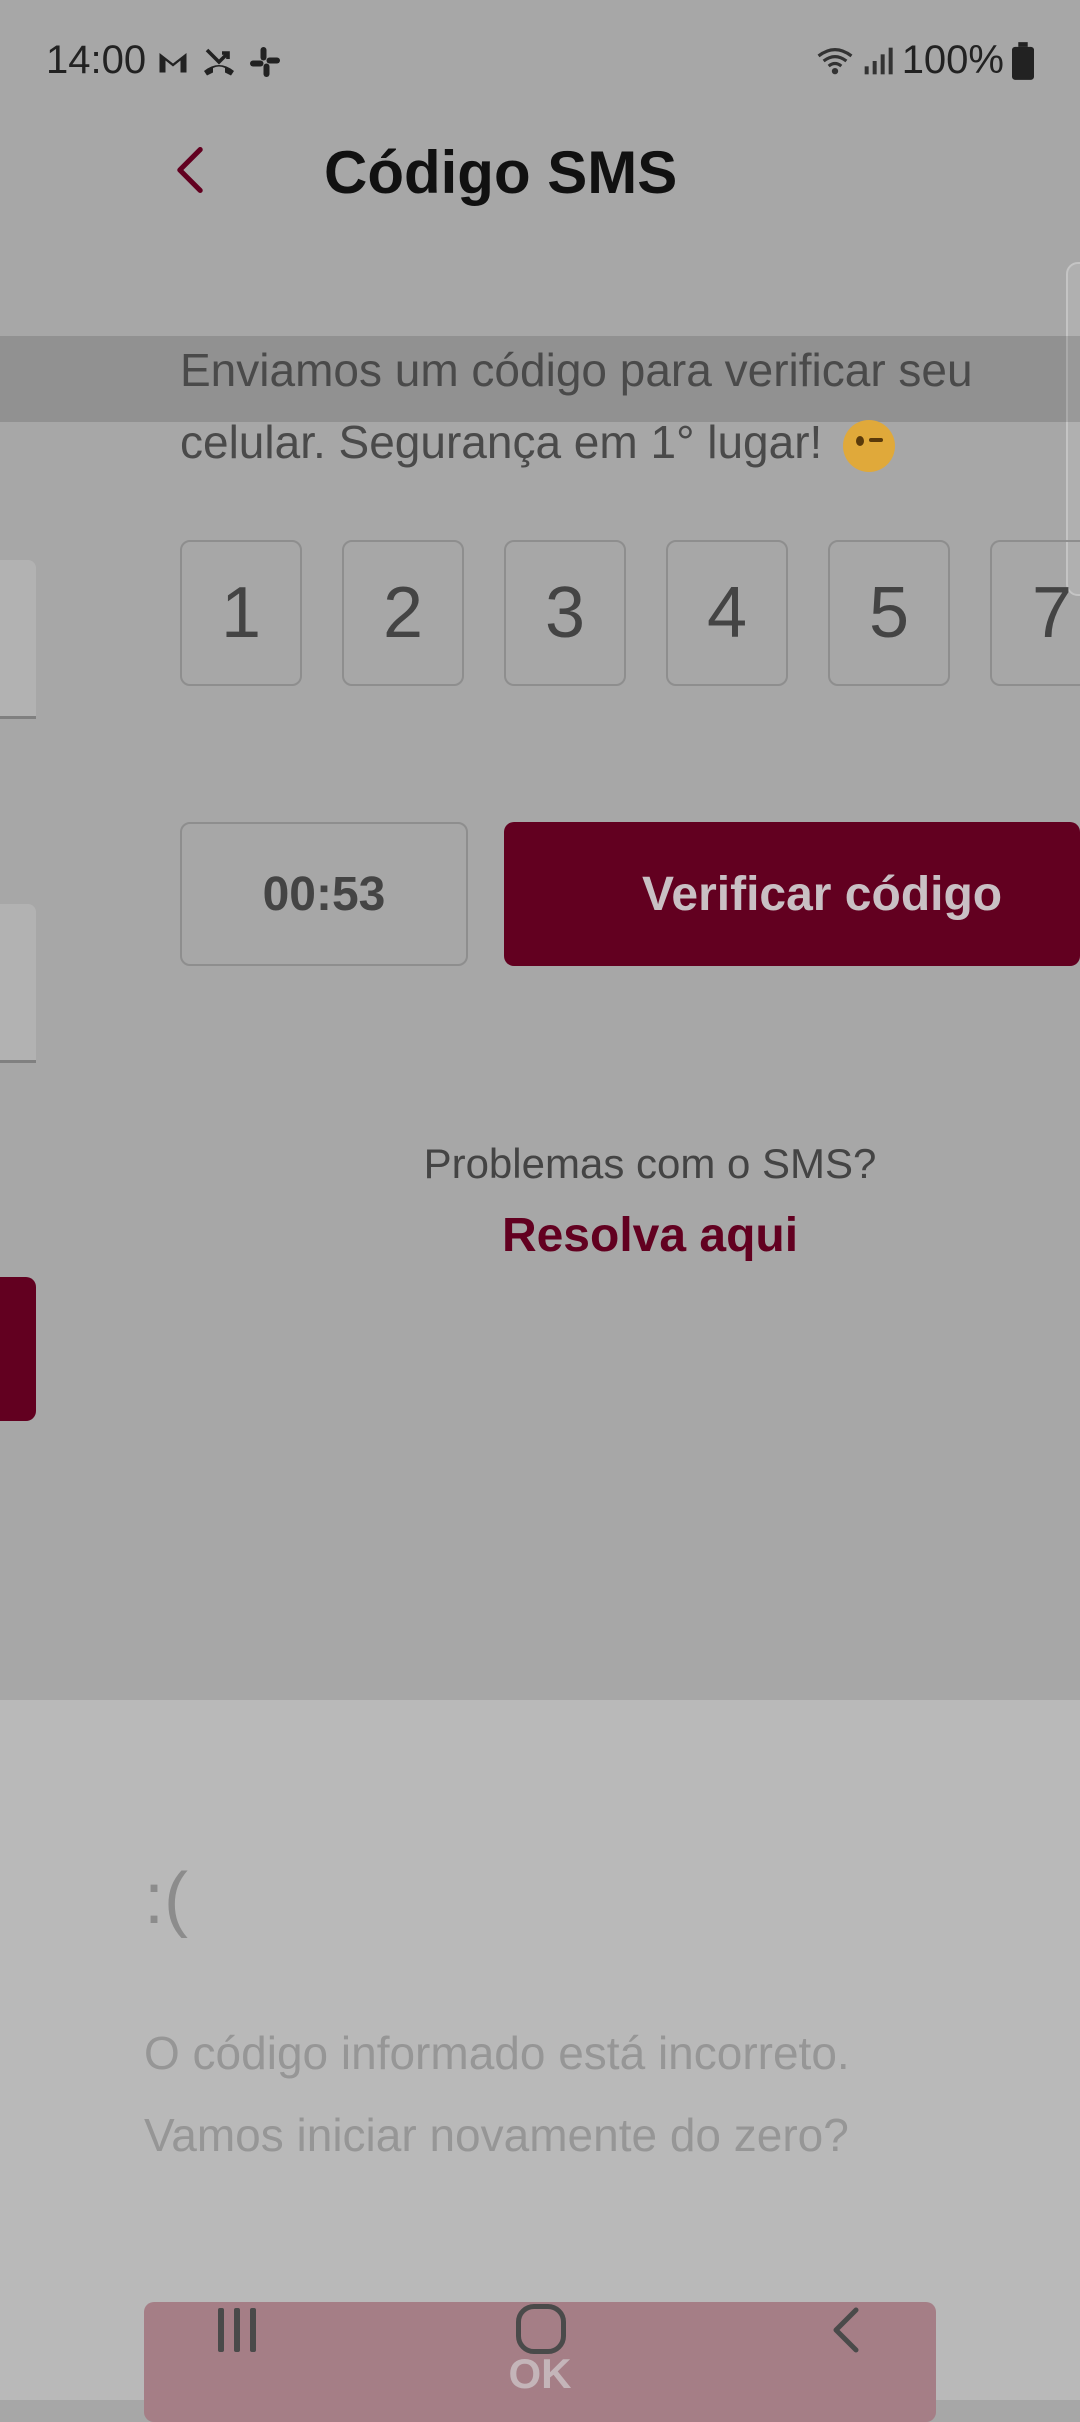  I want to click on status-right: 100%, so click(925, 60).